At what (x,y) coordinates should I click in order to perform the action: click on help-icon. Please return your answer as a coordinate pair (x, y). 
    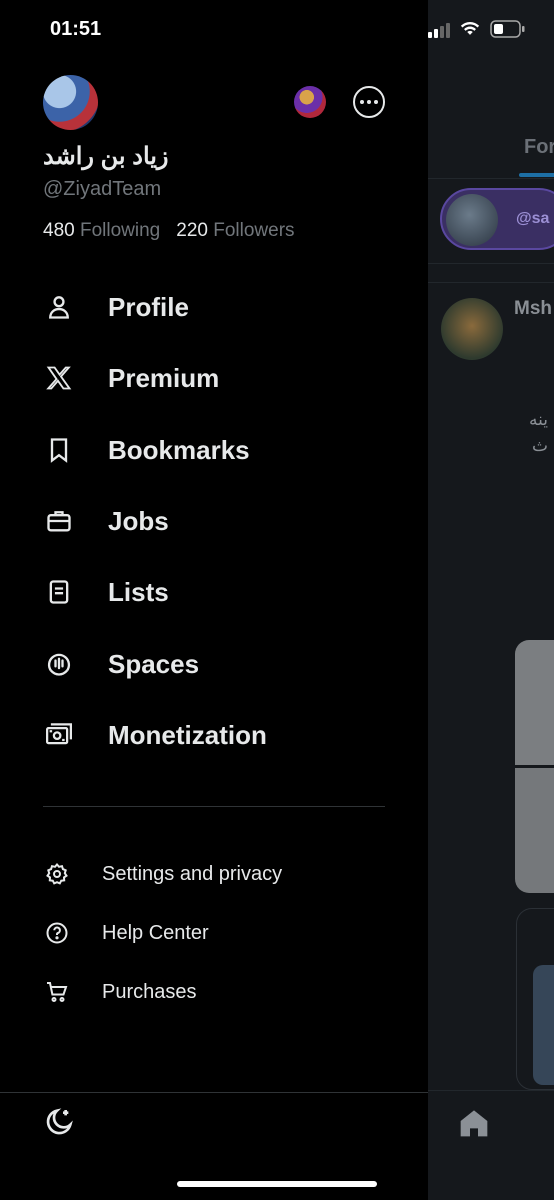
    Looking at the image, I should click on (57, 933).